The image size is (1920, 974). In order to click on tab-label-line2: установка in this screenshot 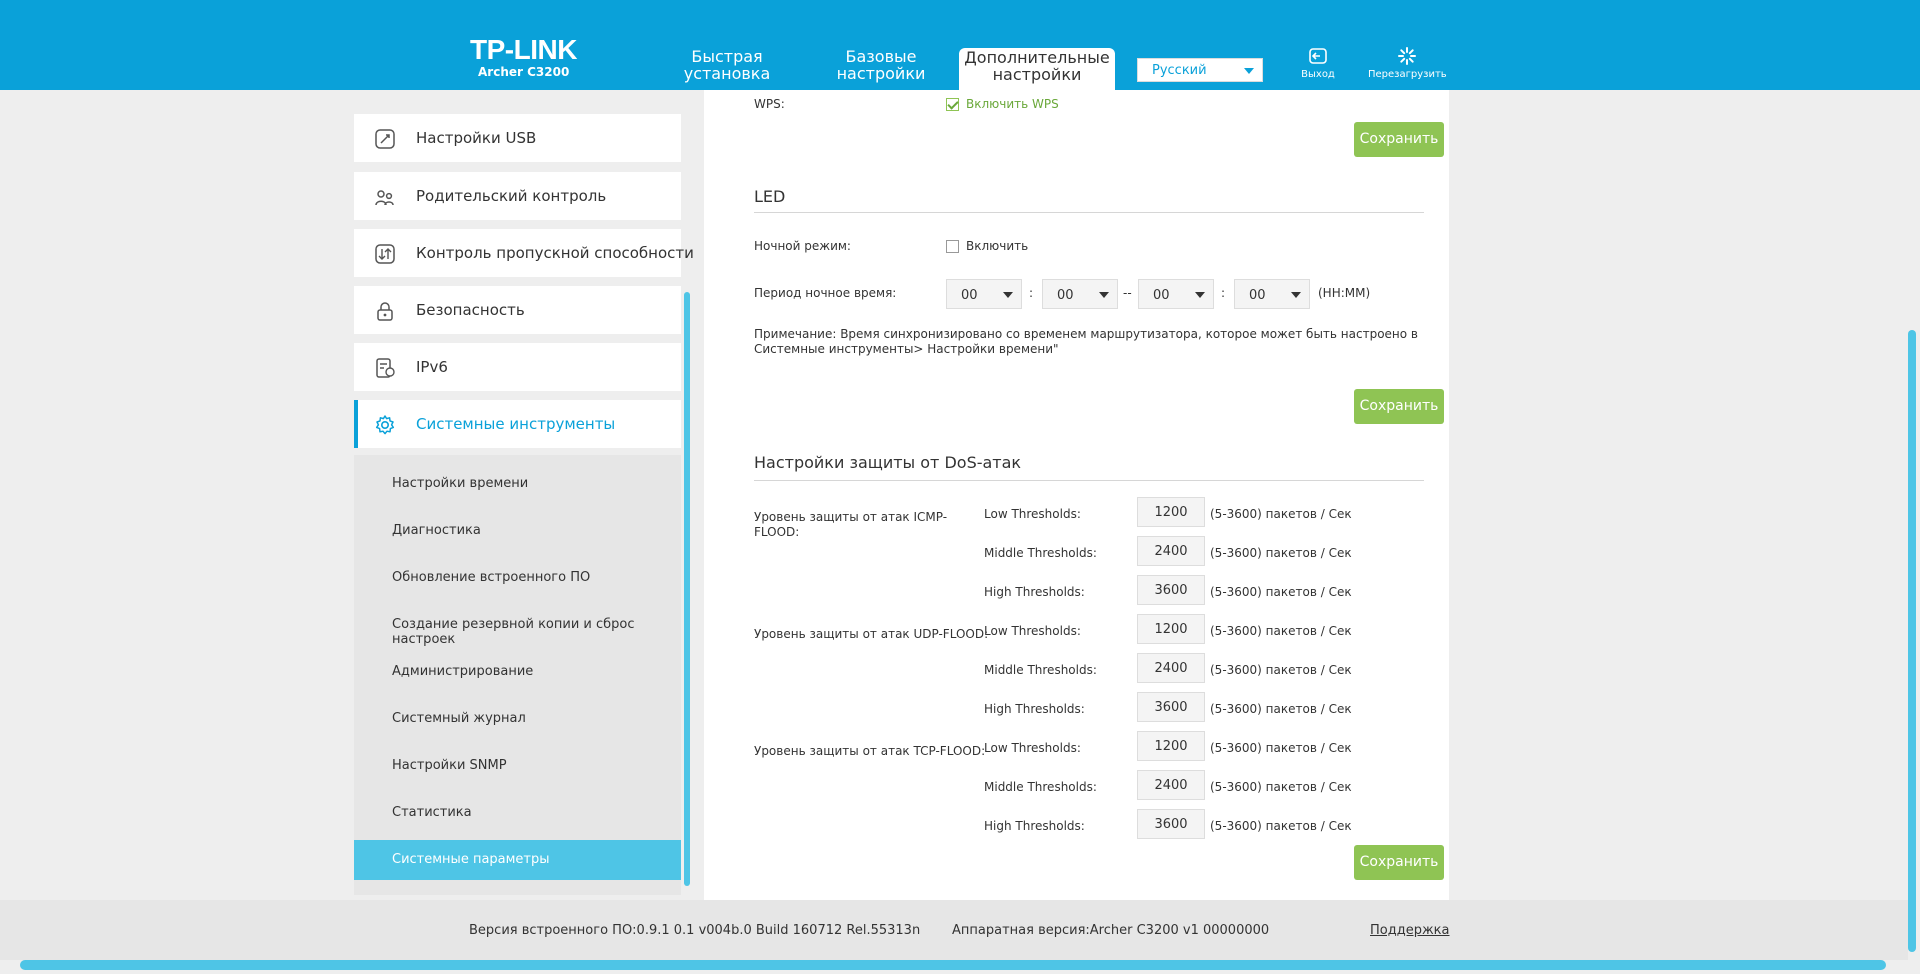, I will do `click(727, 73)`.